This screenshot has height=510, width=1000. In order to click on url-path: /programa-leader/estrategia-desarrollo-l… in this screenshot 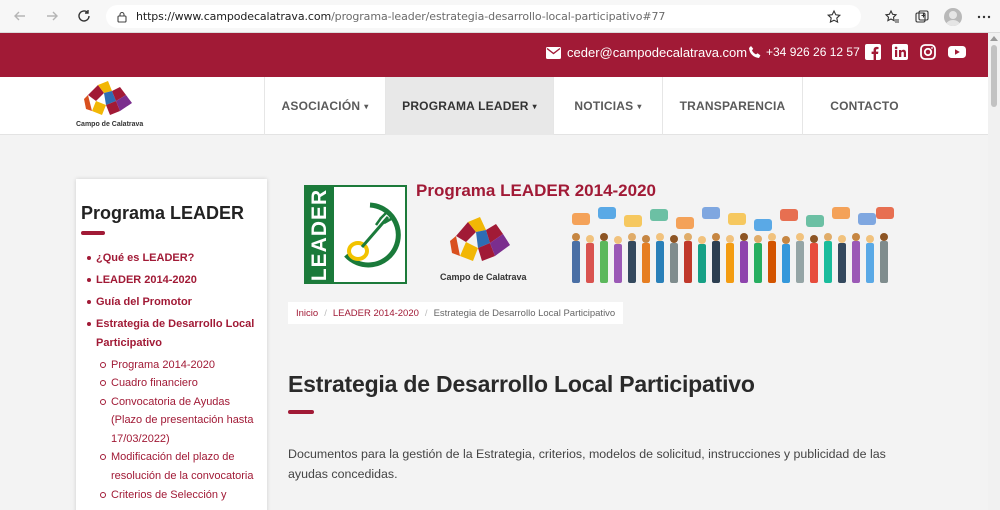, I will do `click(498, 16)`.